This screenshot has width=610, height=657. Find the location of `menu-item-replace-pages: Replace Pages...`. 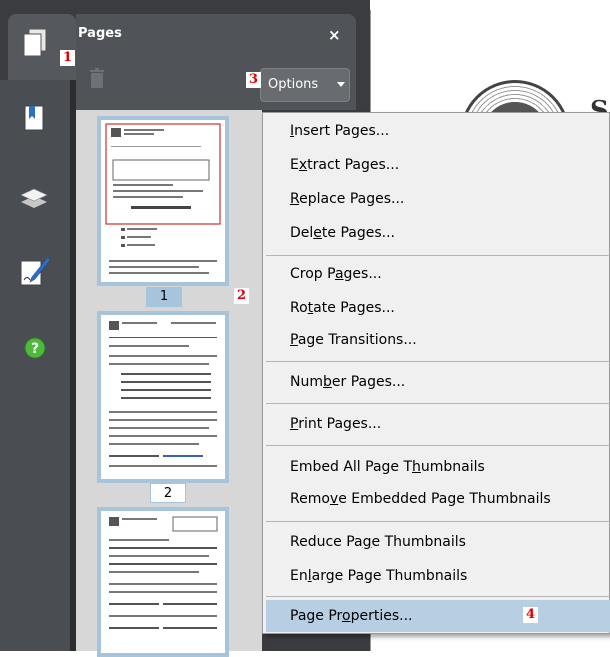

menu-item-replace-pages: Replace Pages... is located at coordinates (347, 199).